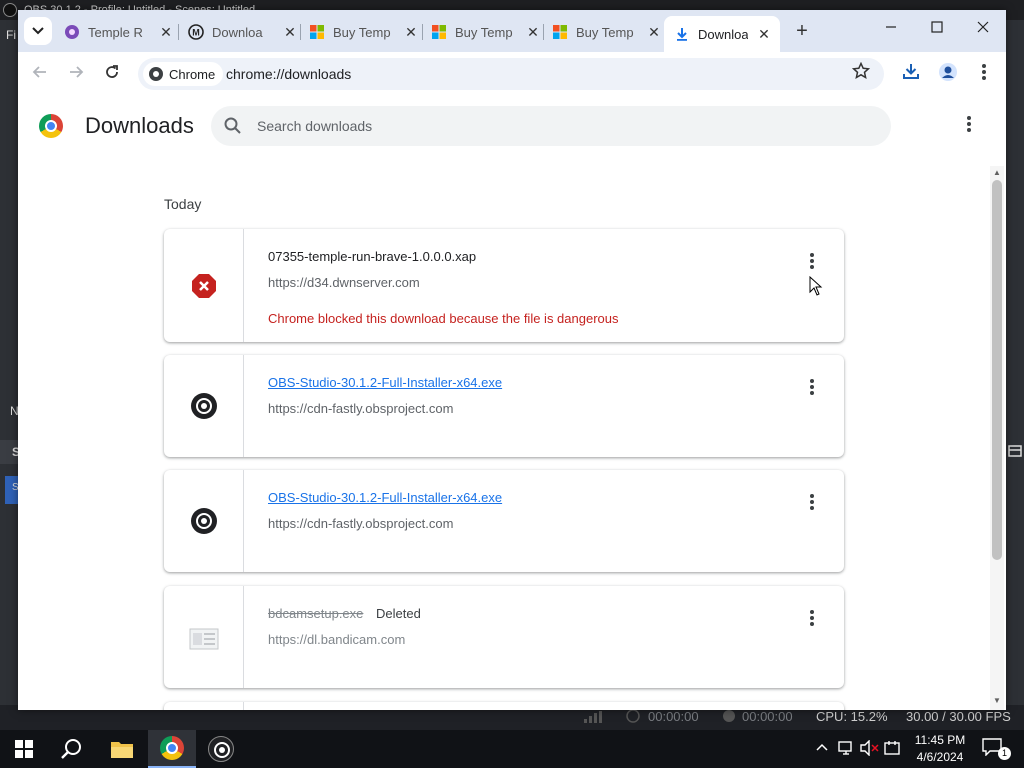 The width and height of the screenshot is (1024, 768). I want to click on downloads-toolbar-button, so click(911, 74).